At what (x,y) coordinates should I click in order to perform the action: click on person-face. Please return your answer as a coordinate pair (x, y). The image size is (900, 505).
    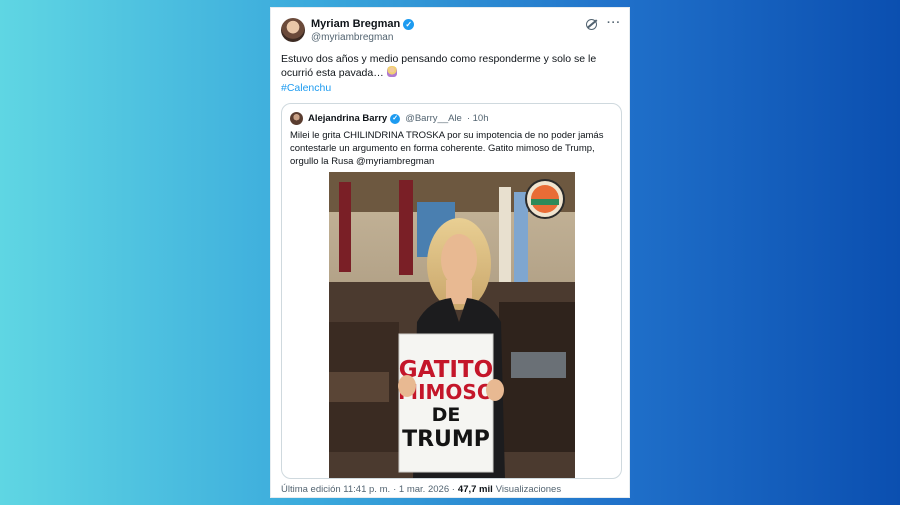
    Looking at the image, I should click on (459, 260).